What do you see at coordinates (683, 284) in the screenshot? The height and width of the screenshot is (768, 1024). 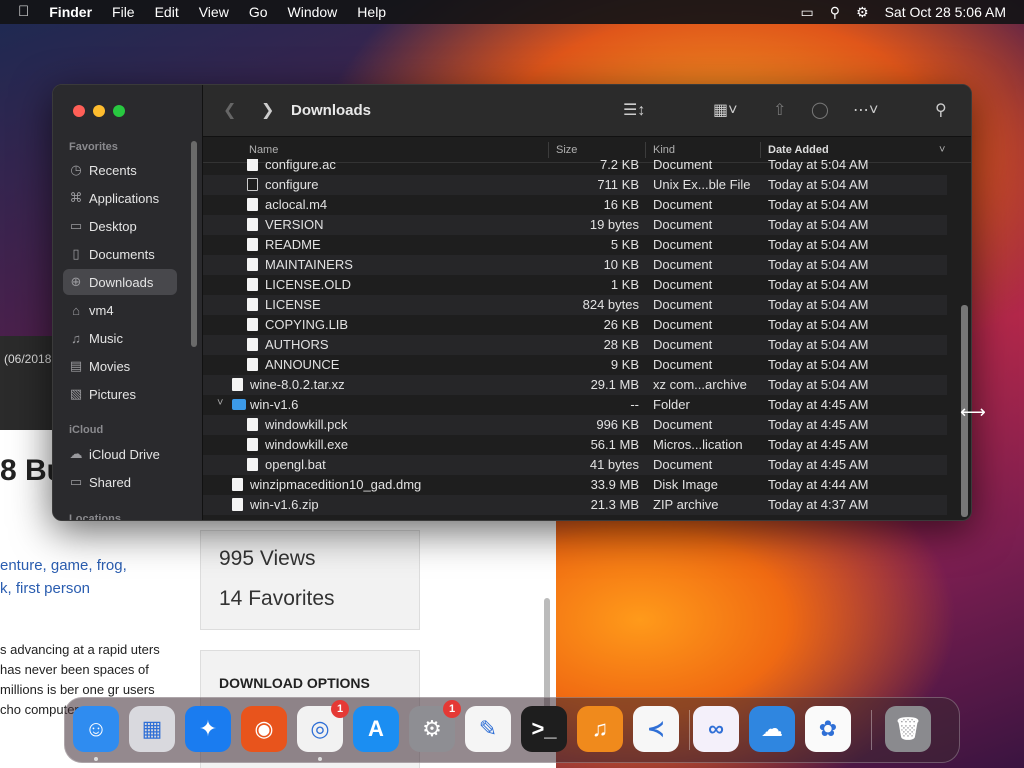 I see `file-kind: Document` at bounding box center [683, 284].